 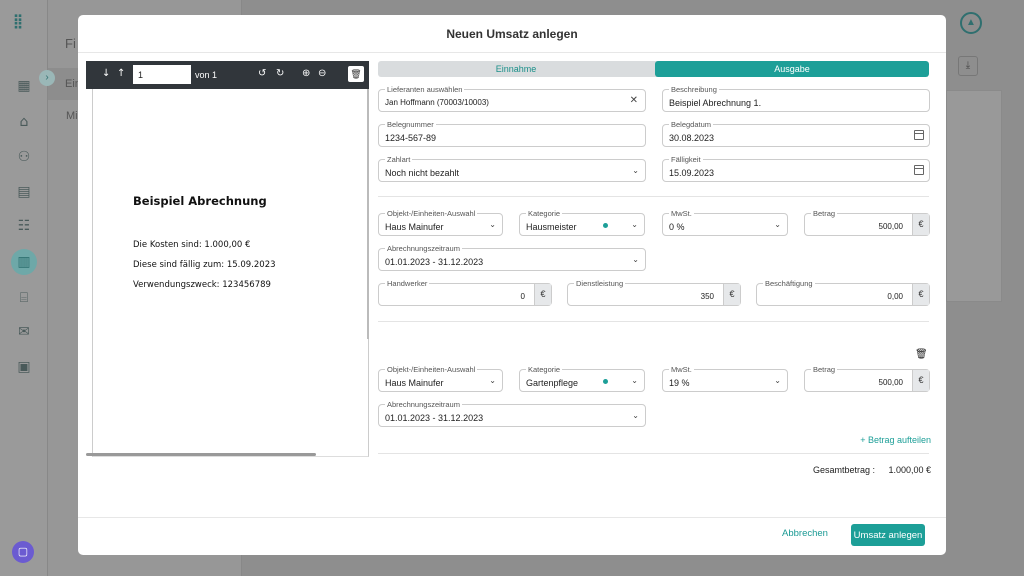 What do you see at coordinates (368, 214) in the screenshot?
I see `pdf-vertical-scrollbar` at bounding box center [368, 214].